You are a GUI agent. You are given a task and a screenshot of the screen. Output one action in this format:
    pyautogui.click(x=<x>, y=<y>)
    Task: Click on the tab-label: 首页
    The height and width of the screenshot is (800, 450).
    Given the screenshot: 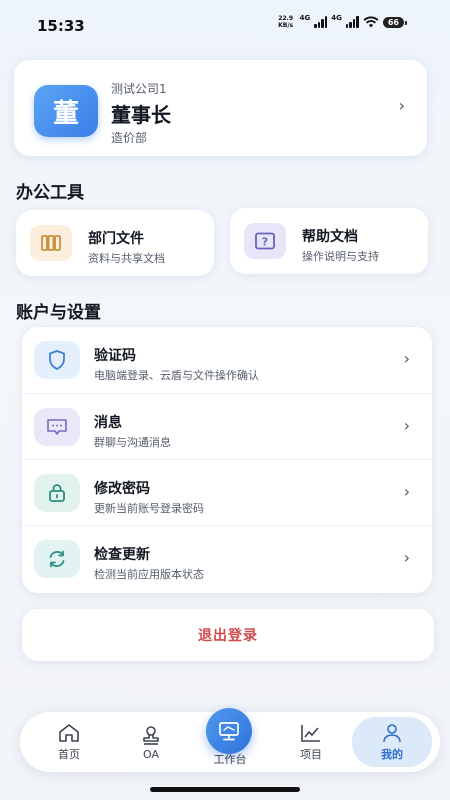 What is the action you would take?
    pyautogui.click(x=69, y=754)
    